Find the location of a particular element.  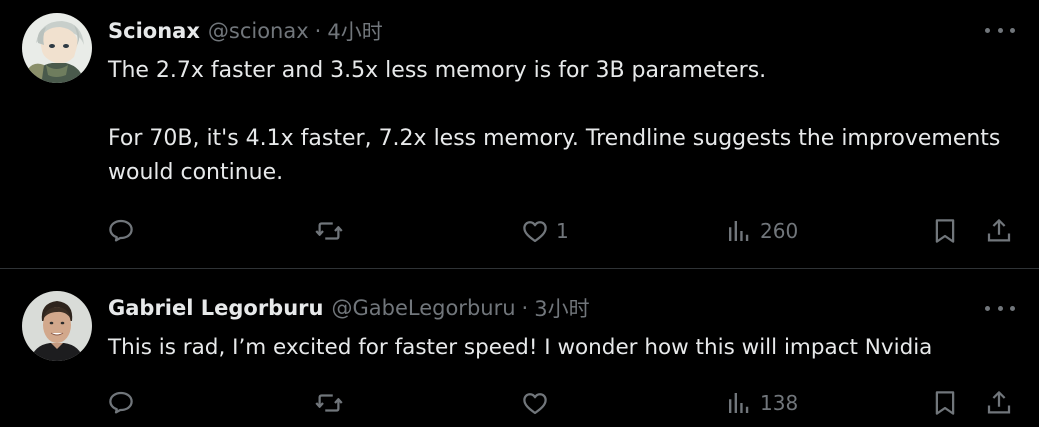

like-count: 1 is located at coordinates (562, 231).